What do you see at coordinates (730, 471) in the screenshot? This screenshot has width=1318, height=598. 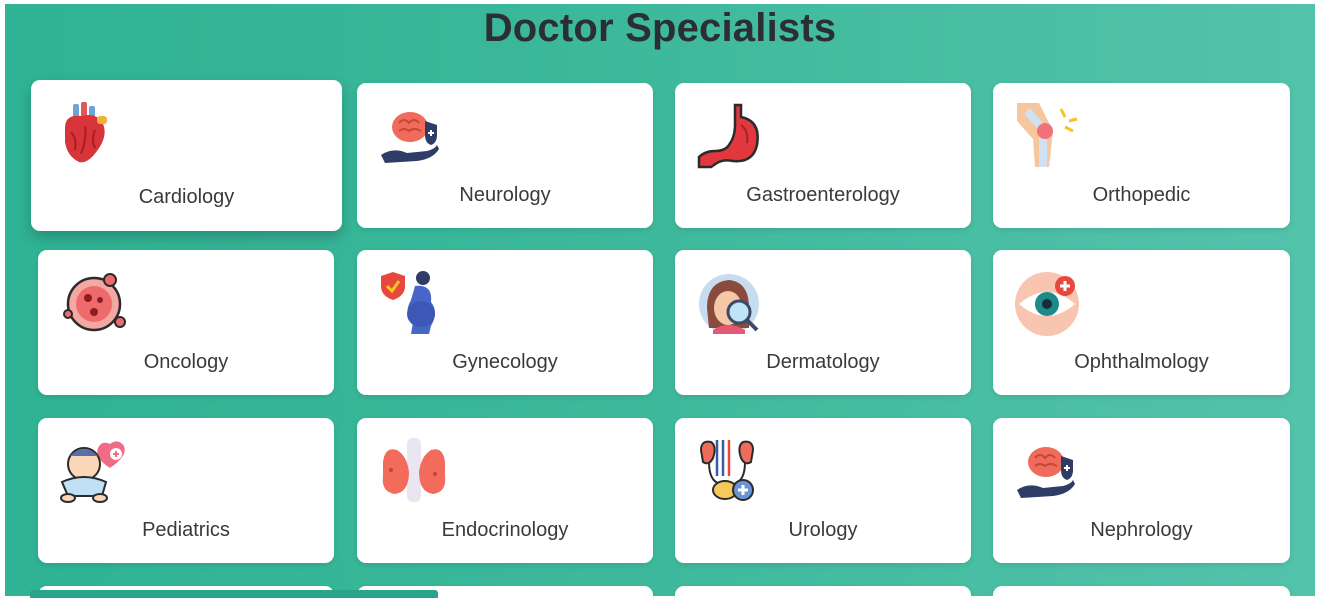 I see `kidney-icon` at bounding box center [730, 471].